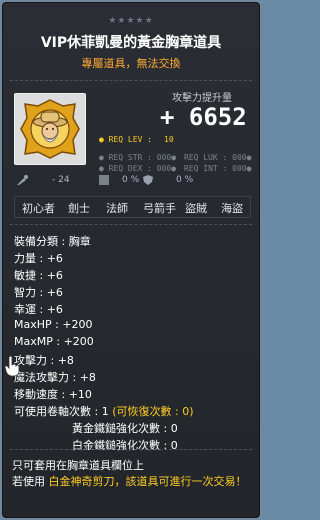 The image size is (320, 520). I want to click on job-requirements: 初心者 劍士 法師 弓箭手 盜賊 海盜, so click(132, 207).